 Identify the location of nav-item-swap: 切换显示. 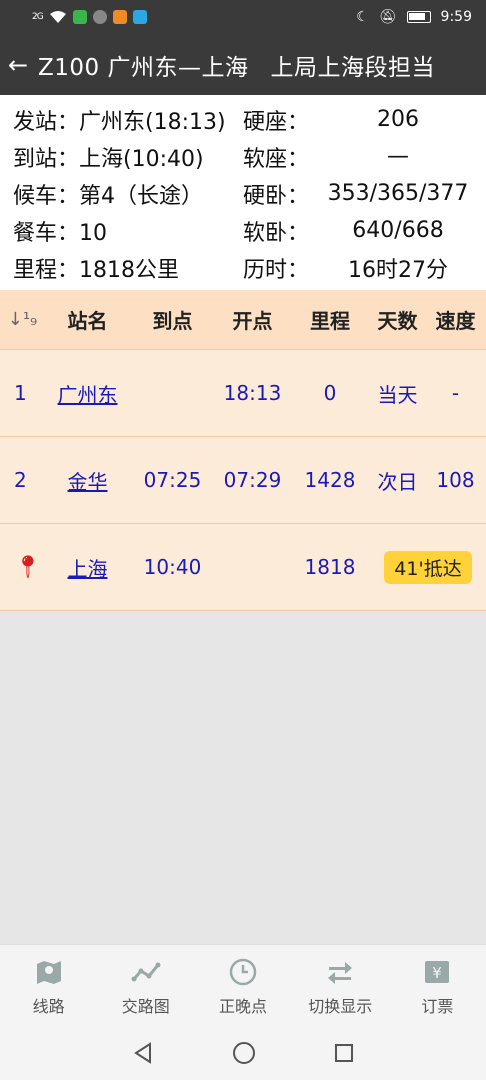
(340, 985).